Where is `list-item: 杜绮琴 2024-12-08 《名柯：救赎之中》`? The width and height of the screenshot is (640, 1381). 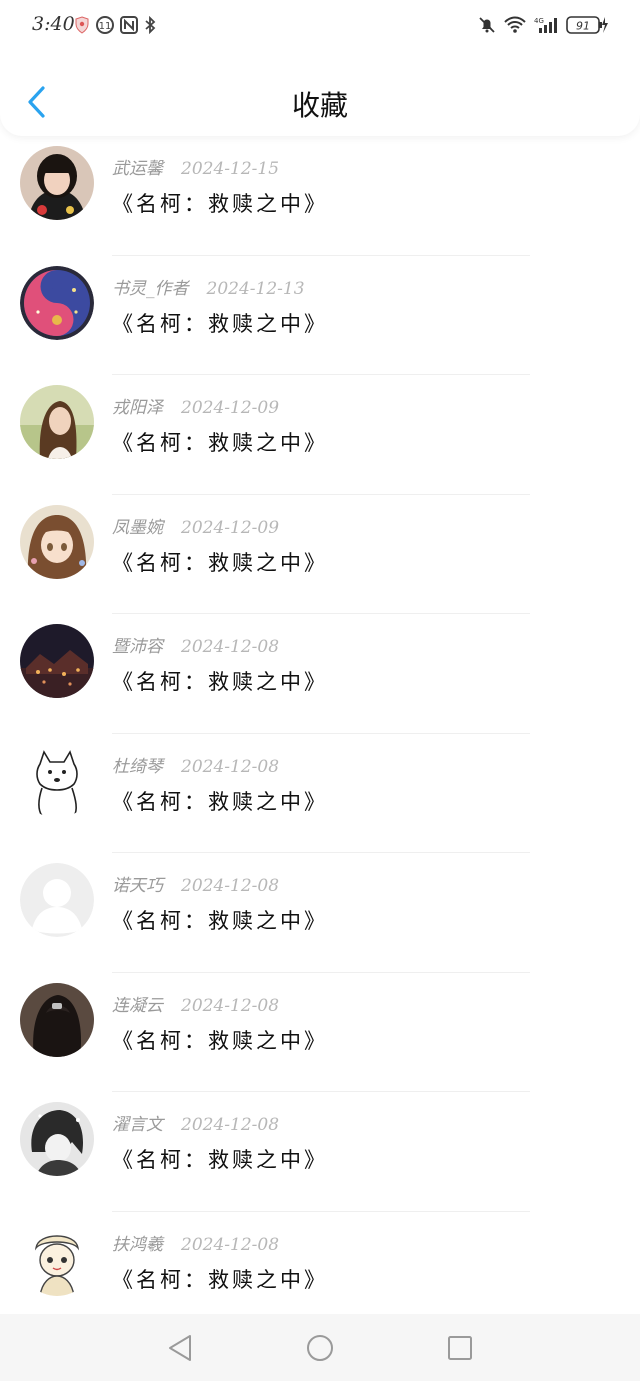 list-item: 杜绮琴 2024-12-08 《名柯：救赎之中》 is located at coordinates (320, 793).